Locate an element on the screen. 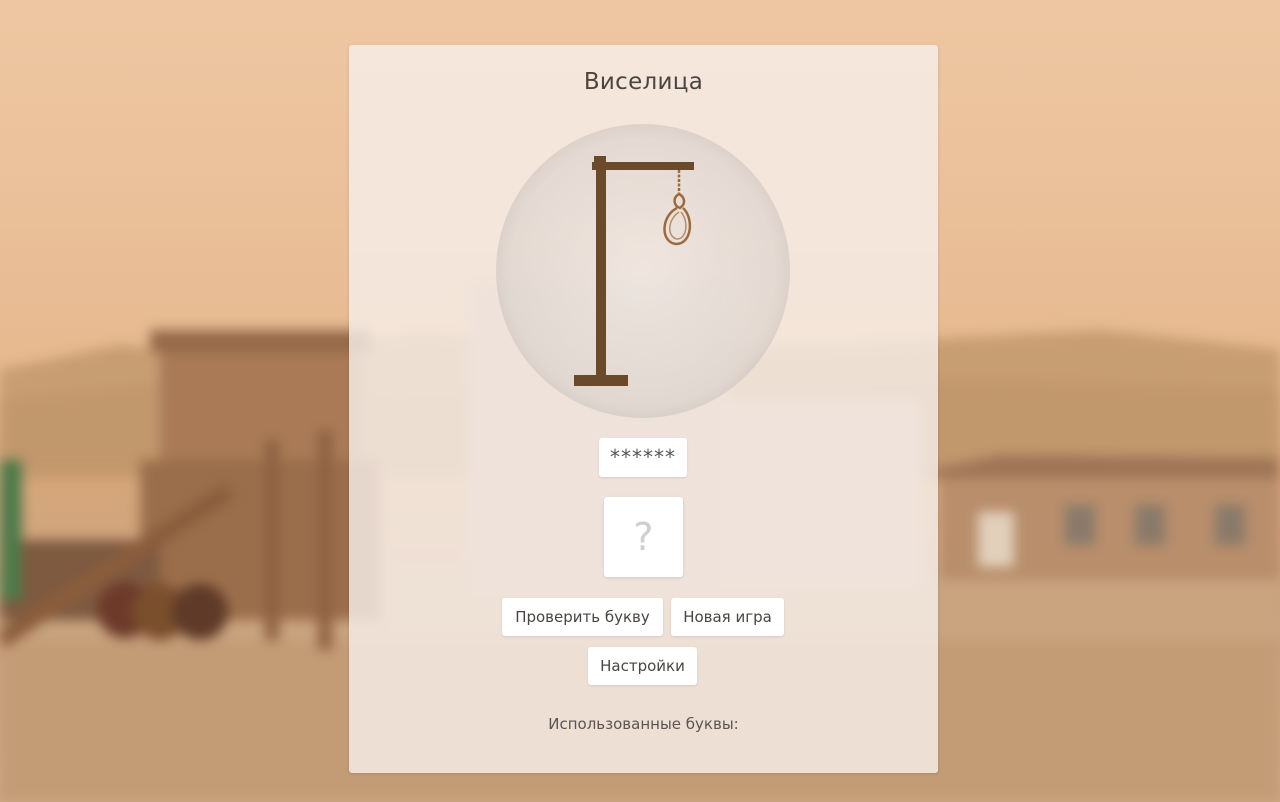 This screenshot has height=802, width=1280. page-title: Виселица is located at coordinates (643, 82).